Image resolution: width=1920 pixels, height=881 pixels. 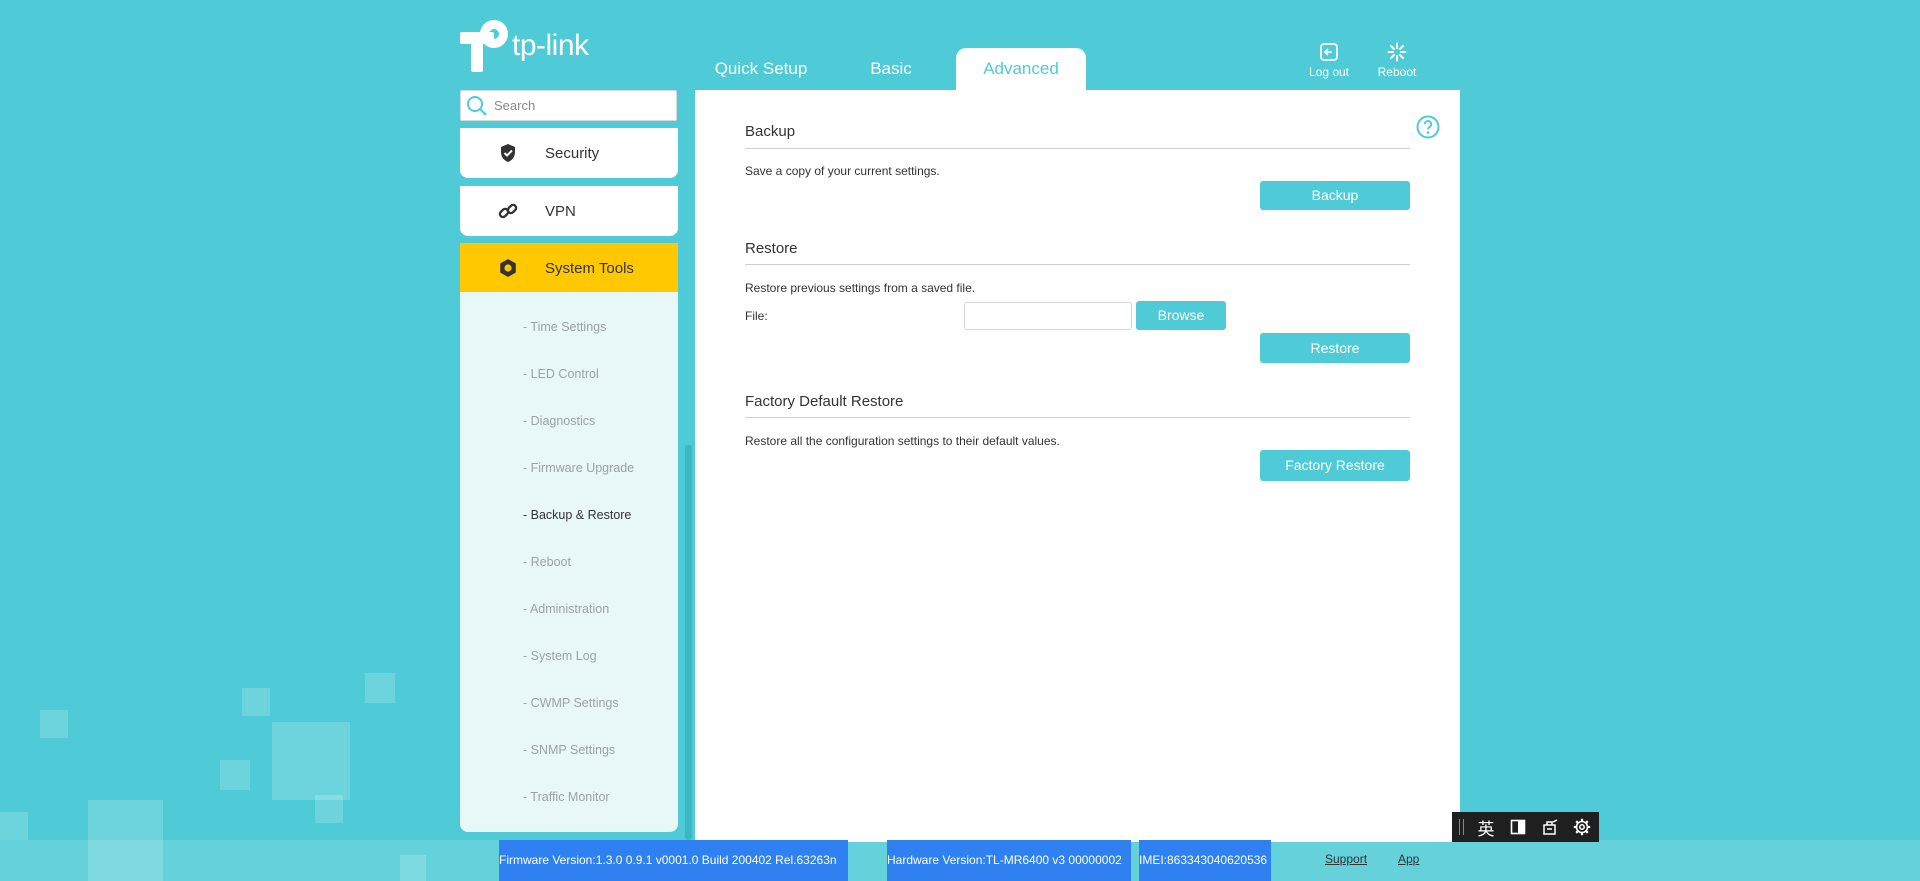 What do you see at coordinates (1335, 465) in the screenshot?
I see `factory-restore-button: Factory Restore` at bounding box center [1335, 465].